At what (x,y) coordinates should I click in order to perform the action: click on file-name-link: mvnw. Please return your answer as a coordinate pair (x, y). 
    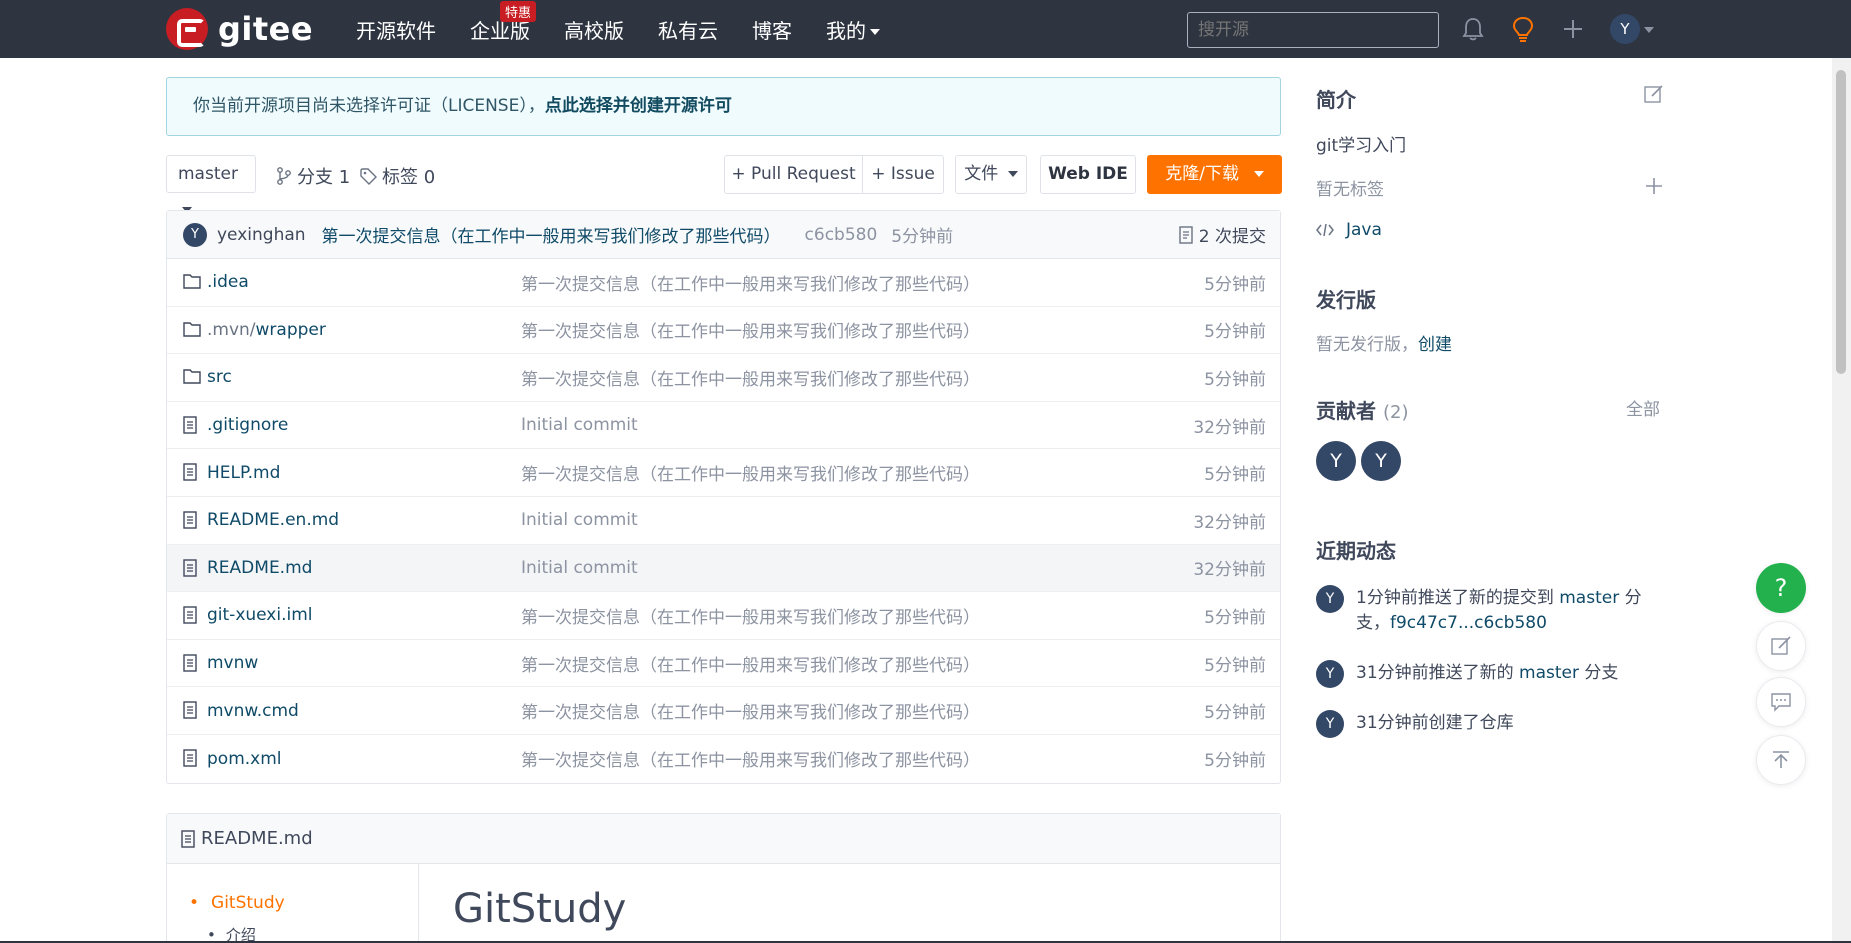
    Looking at the image, I should click on (232, 663).